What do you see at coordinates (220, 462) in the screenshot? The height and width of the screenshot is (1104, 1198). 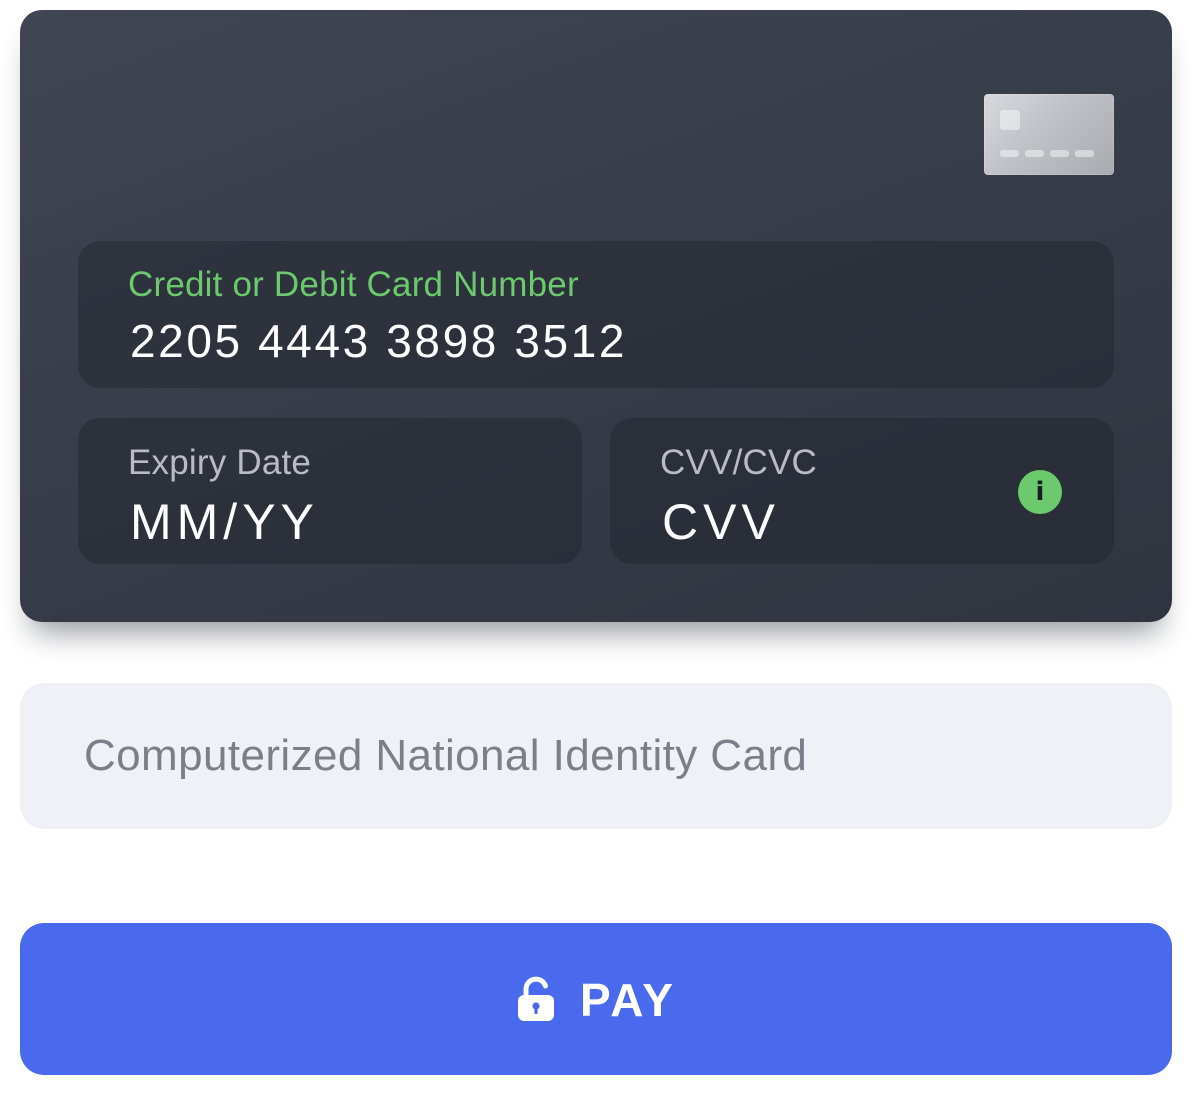 I see `expiry-date-label: Expiry Date` at bounding box center [220, 462].